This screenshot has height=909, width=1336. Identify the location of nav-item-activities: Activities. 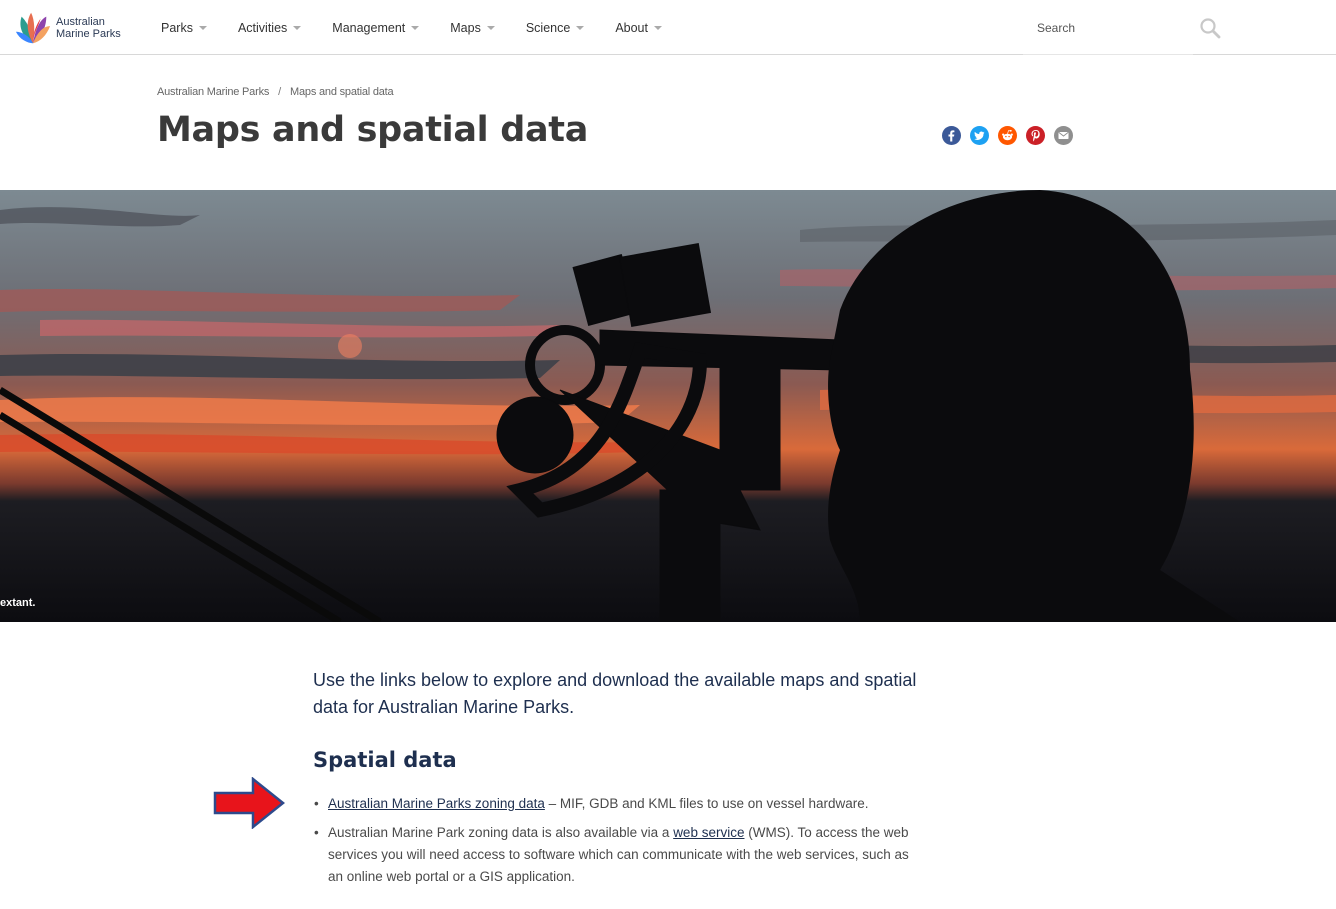
(269, 27).